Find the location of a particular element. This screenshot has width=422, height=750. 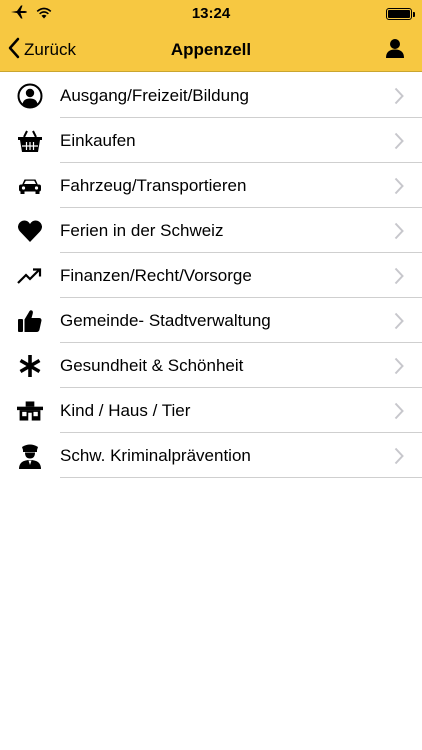

list-item-kriminalpraevention: Schw. Kriminalprävention is located at coordinates (211, 455).